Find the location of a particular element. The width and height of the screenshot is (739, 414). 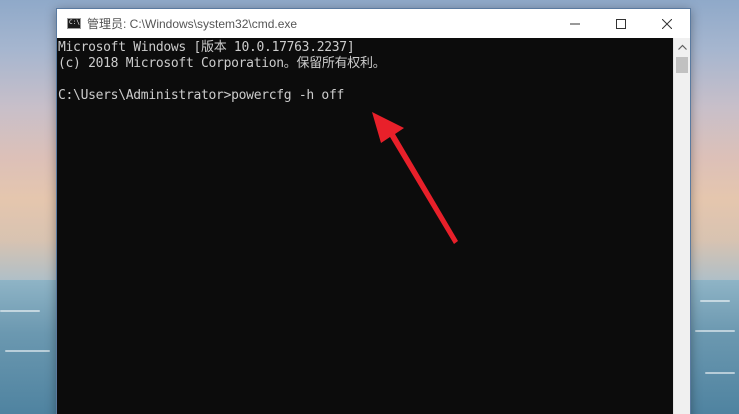

window-title: 管理员: C:\Windows\system32\cmd.exe is located at coordinates (192, 24).